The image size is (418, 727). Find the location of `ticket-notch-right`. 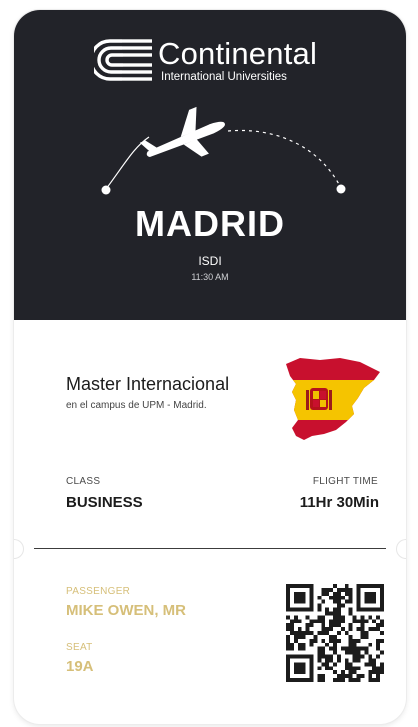

ticket-notch-right is located at coordinates (401, 549).